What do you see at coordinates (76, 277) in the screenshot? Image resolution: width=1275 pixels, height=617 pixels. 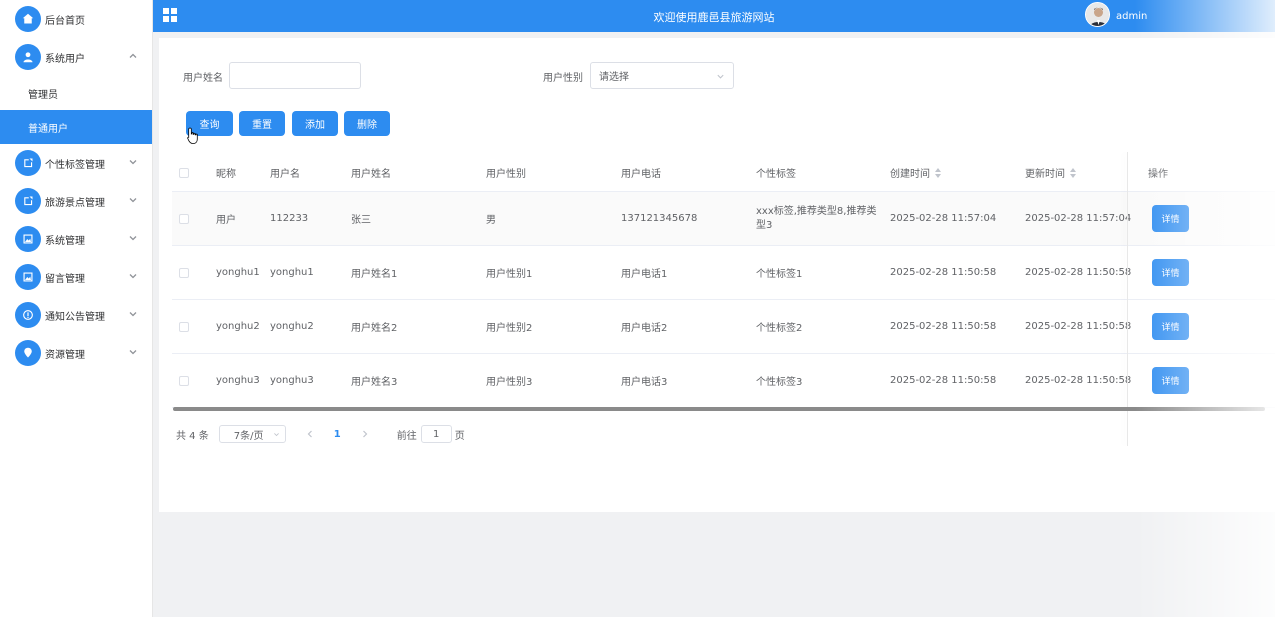 I see `sidebar-item-message-management: 留言管理` at bounding box center [76, 277].